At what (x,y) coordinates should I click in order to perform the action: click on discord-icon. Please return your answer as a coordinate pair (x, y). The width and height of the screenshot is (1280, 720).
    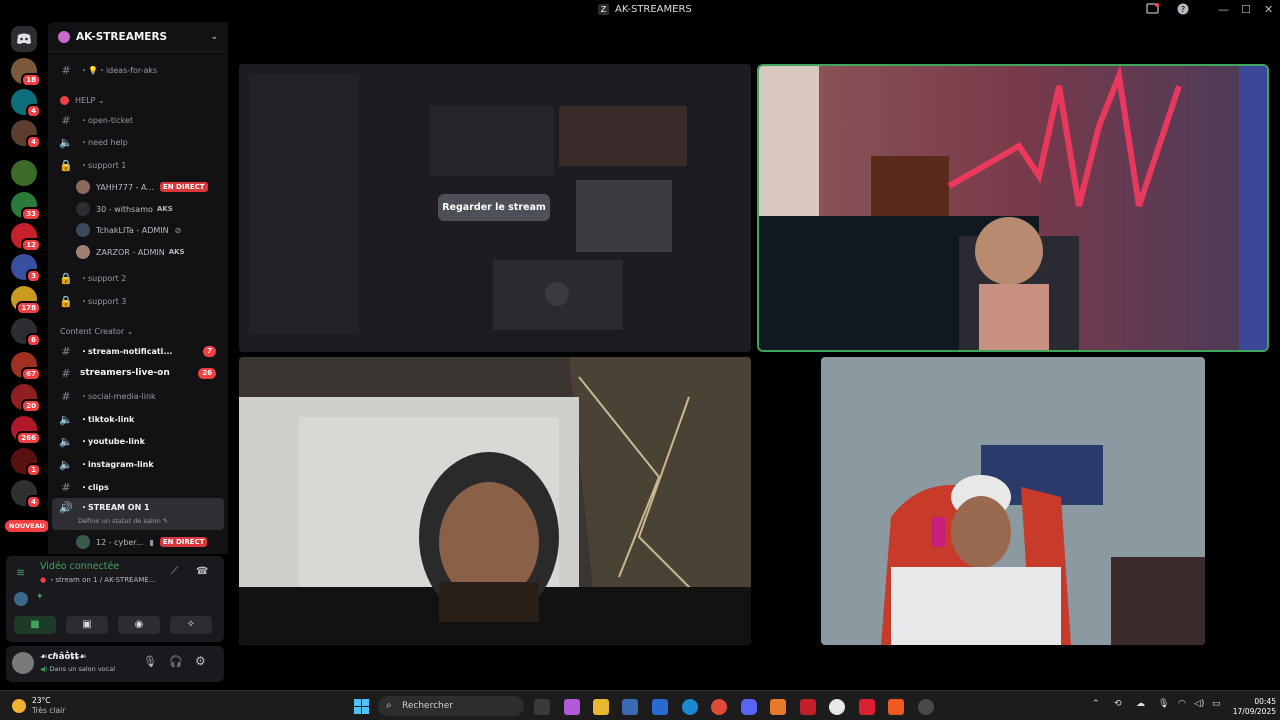
    Looking at the image, I should click on (749, 707).